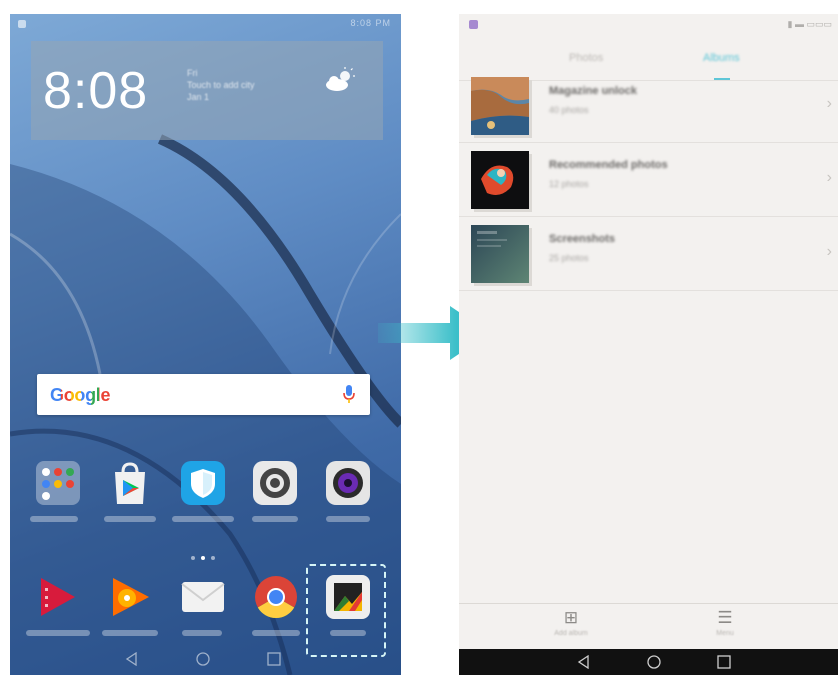 The width and height of the screenshot is (838, 675). I want to click on album-row-recommended: Recommended photos 12 photos ›, so click(648, 180).